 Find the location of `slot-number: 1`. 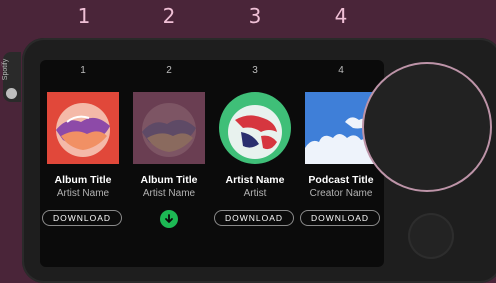

slot-number: 1 is located at coordinates (83, 70).